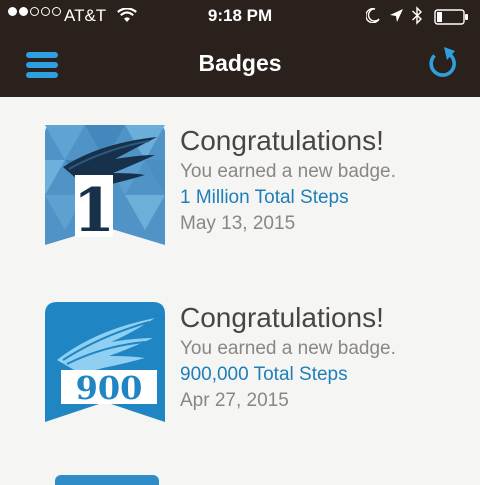  I want to click on refresh-icon, so click(442, 64).